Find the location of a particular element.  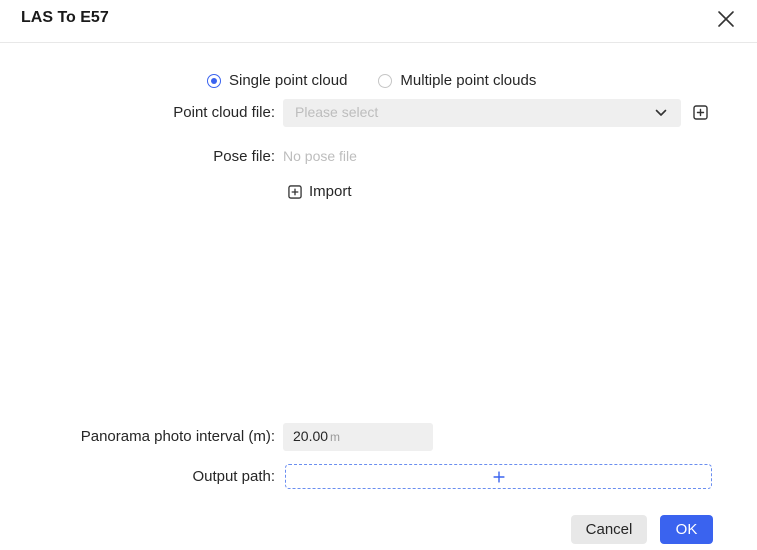

import-button: Import is located at coordinates (320, 191).